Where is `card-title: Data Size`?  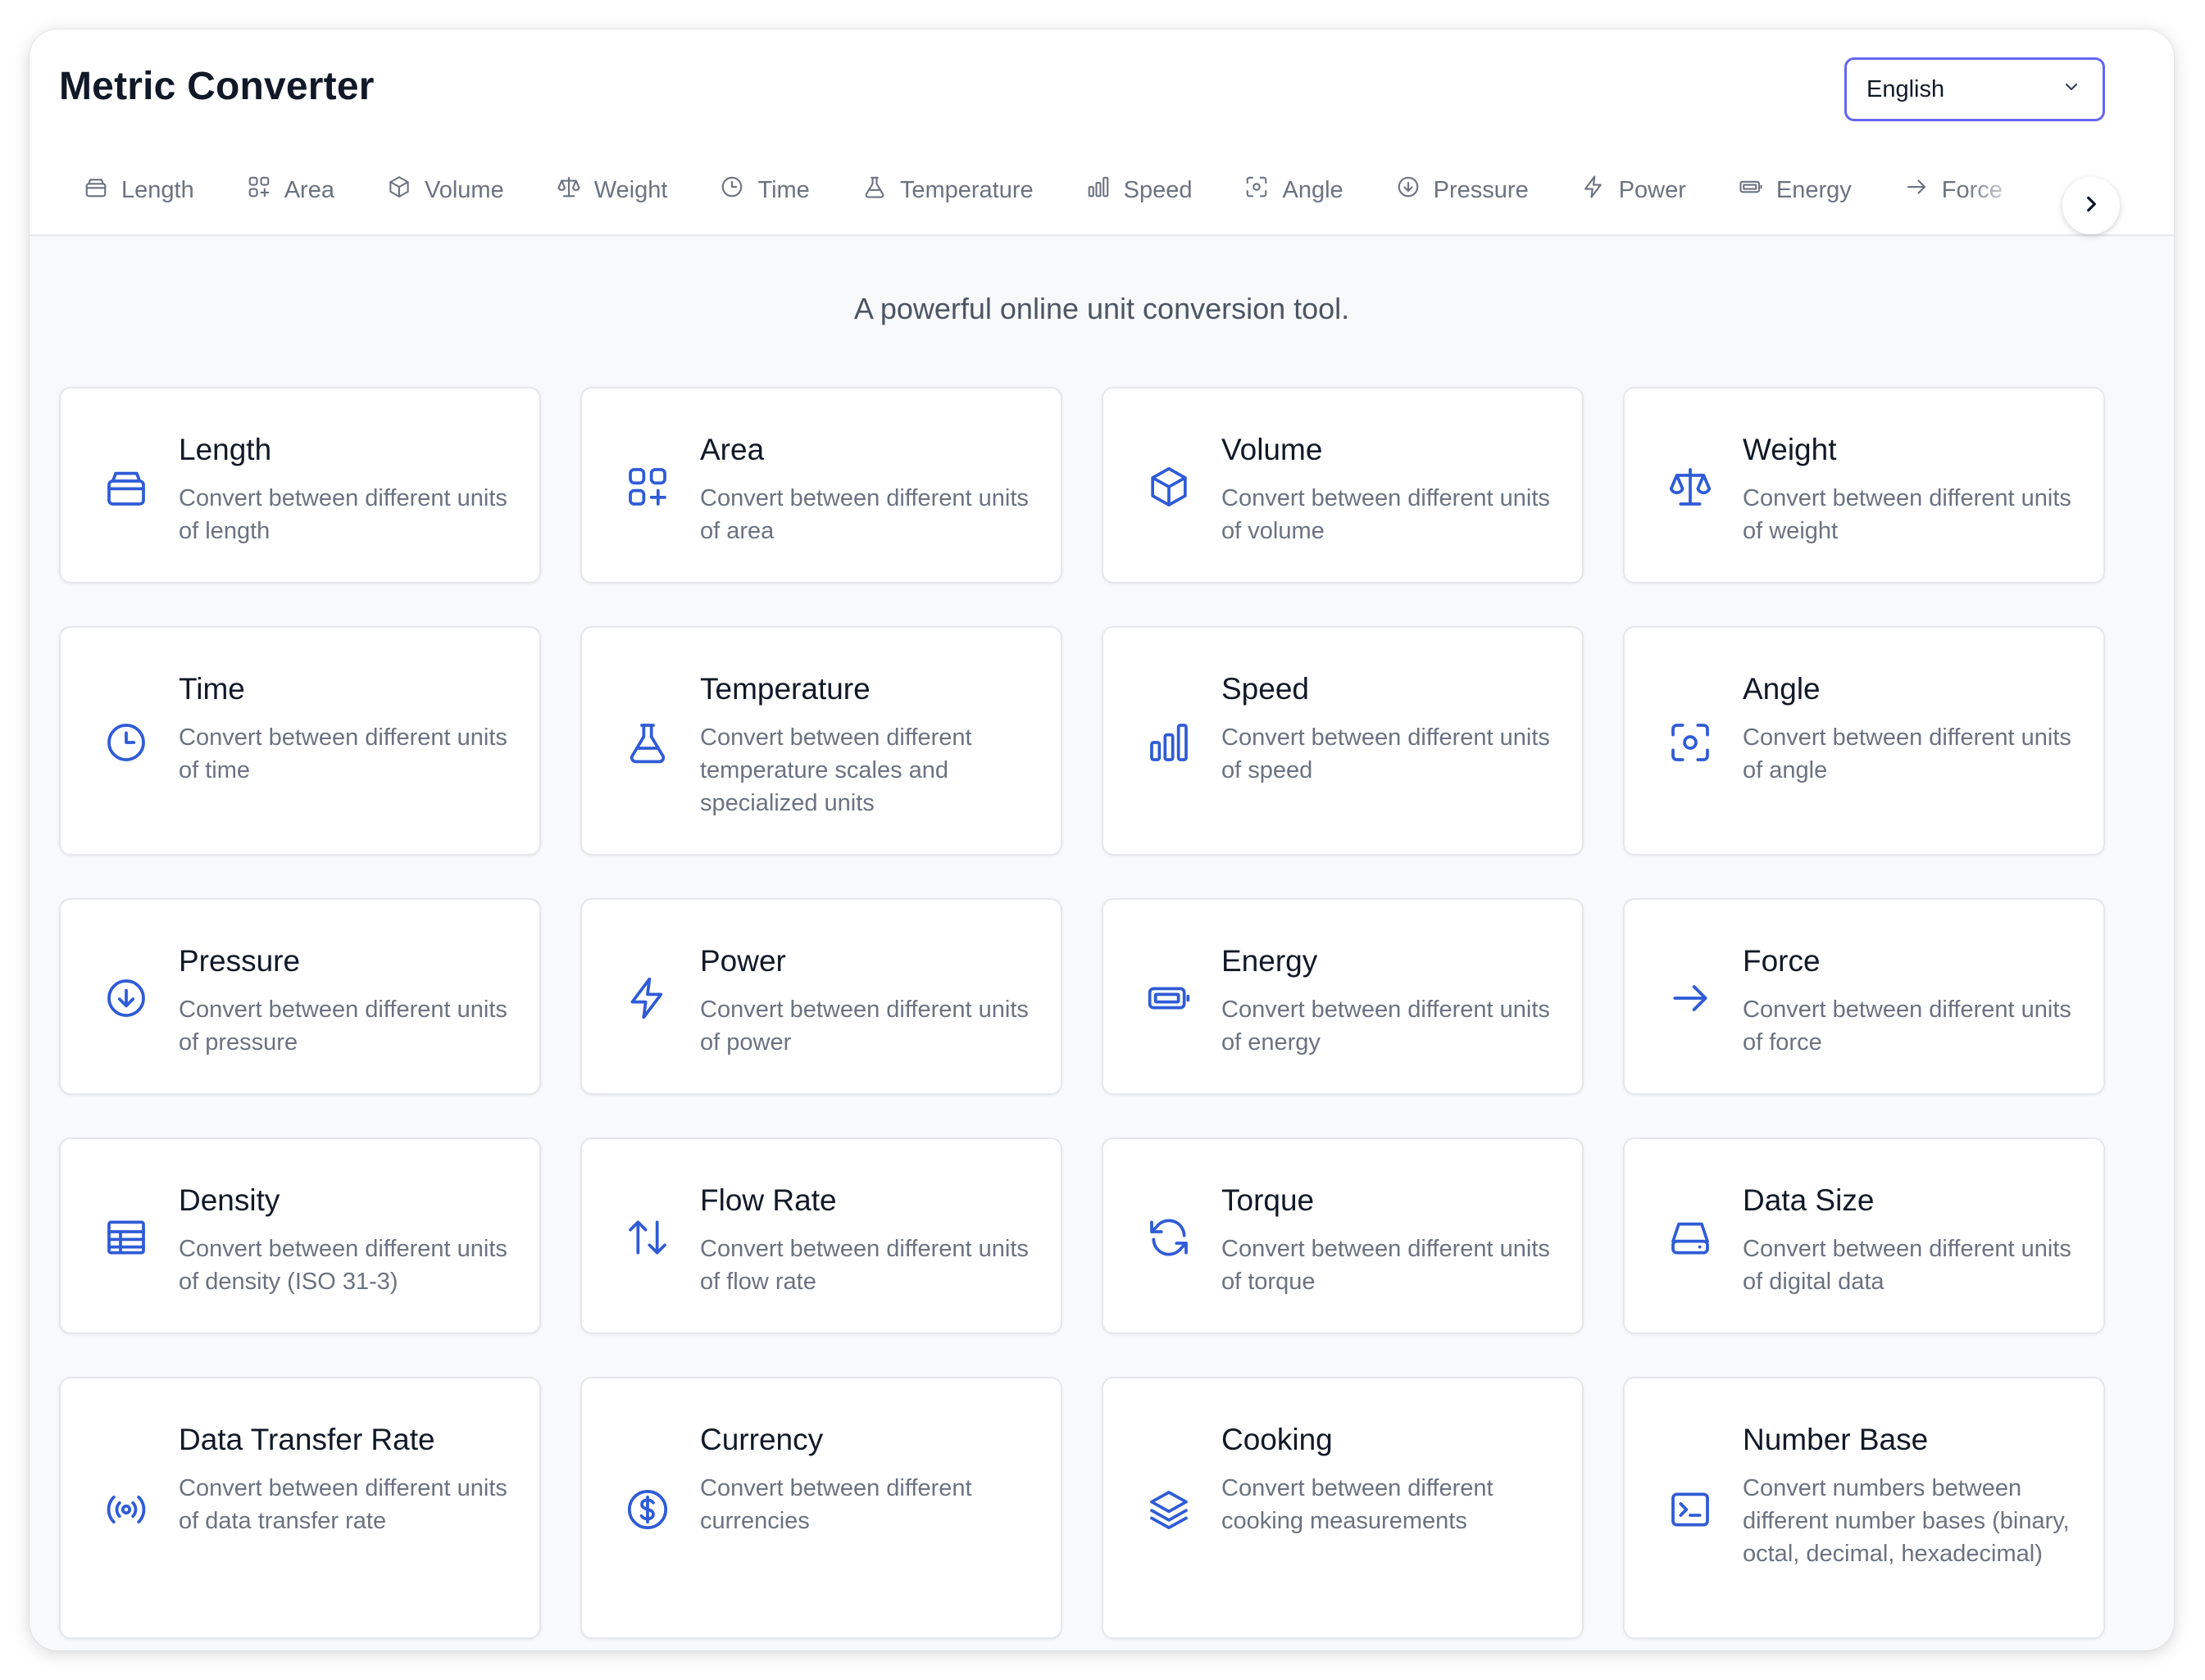
card-title: Data Size is located at coordinates (1809, 1200).